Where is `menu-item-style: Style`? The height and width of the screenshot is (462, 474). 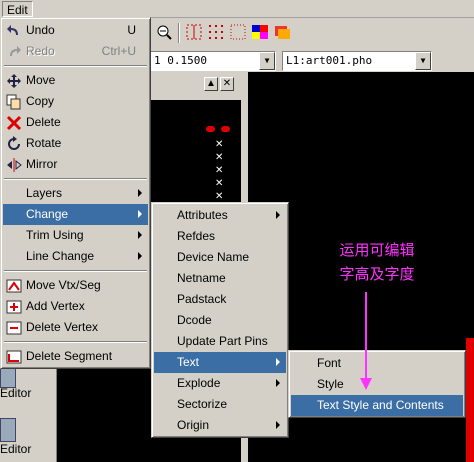
menu-item-style: Style is located at coordinates (377, 384).